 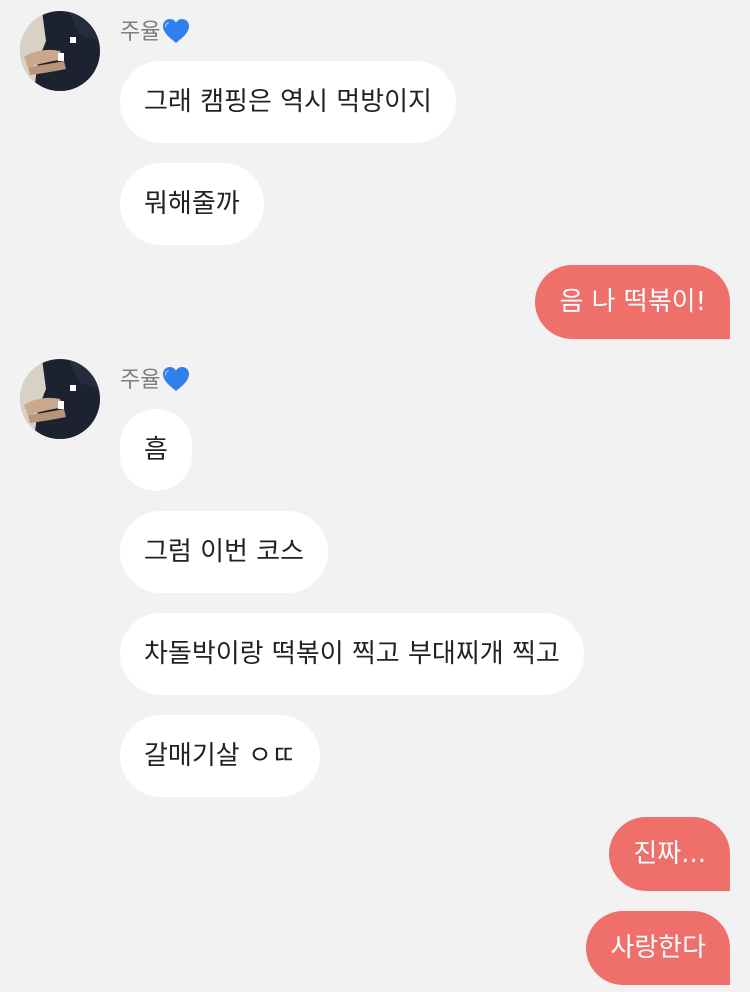 What do you see at coordinates (288, 102) in the screenshot?
I see `message-bubble-incoming: 그래 캠핑은 역시 먹방이지` at bounding box center [288, 102].